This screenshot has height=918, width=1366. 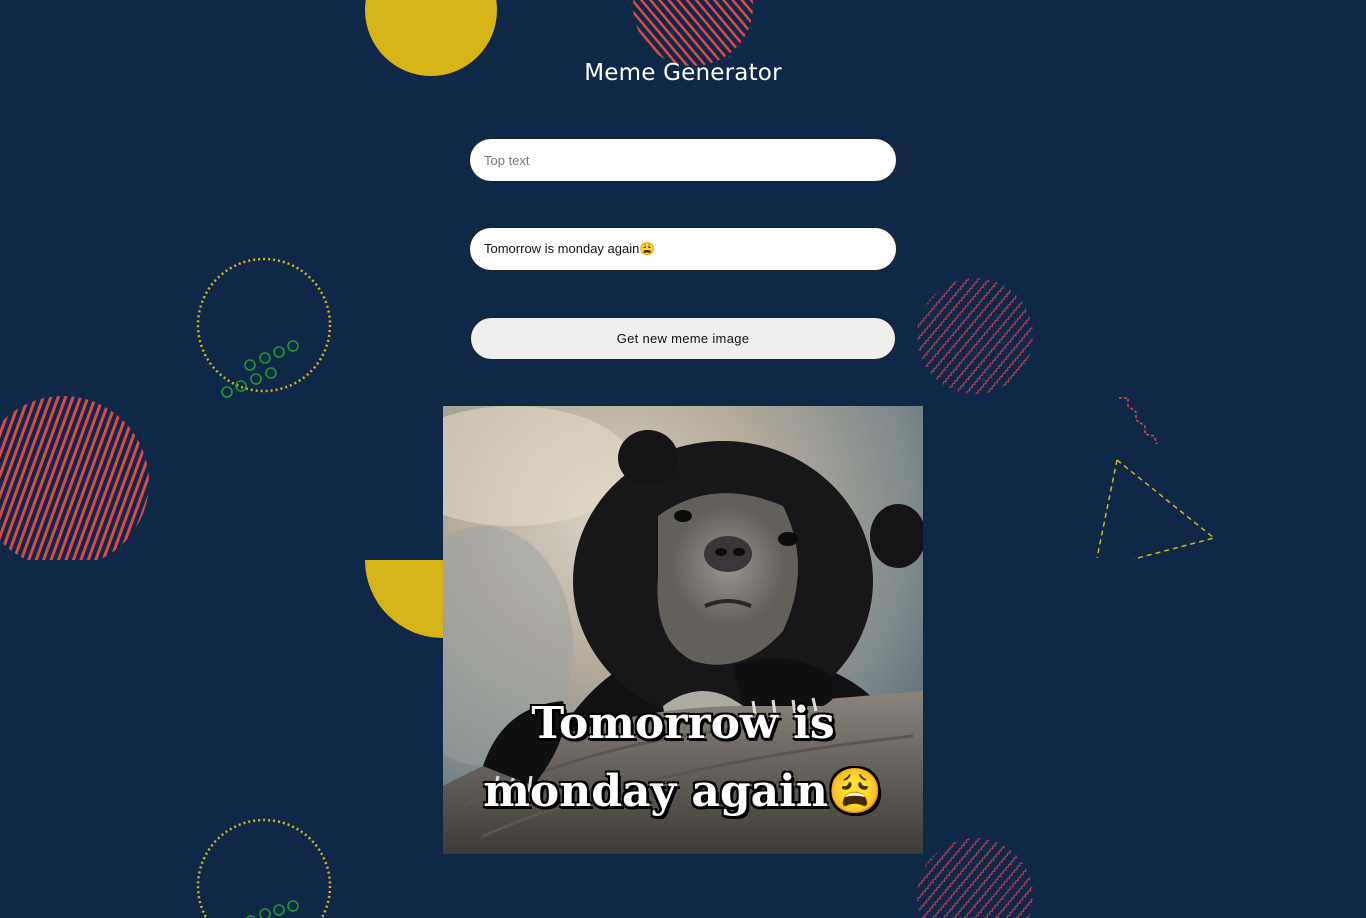 I want to click on dotted-circle-left, so click(x=264, y=325).